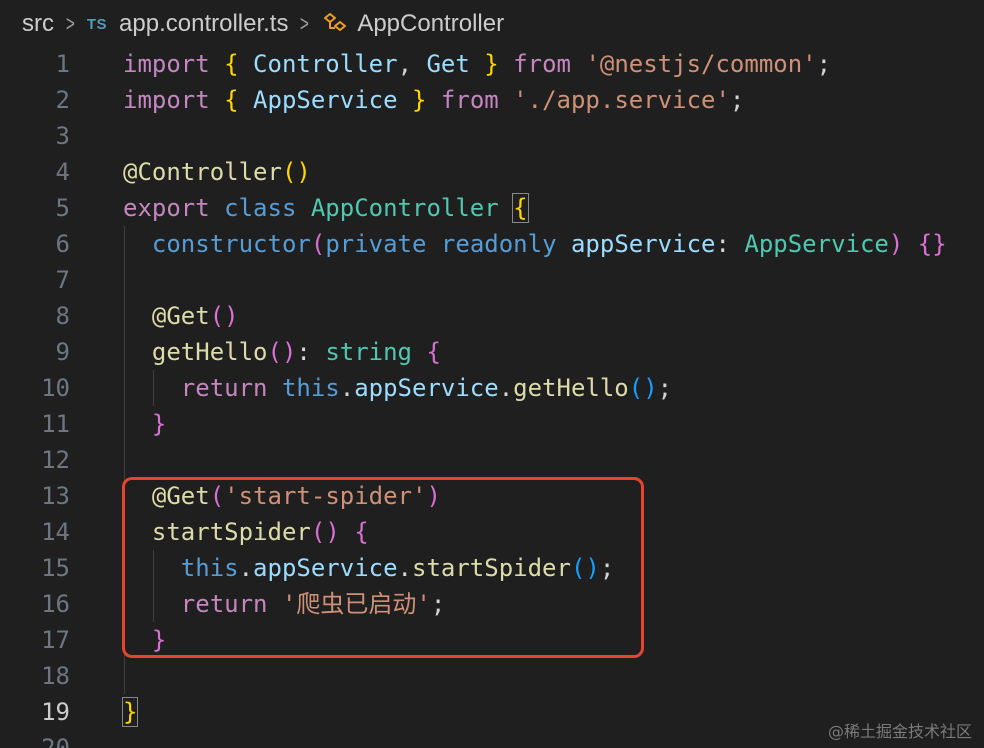 This screenshot has height=748, width=984. I want to click on code-text: getHello(): string {, so click(282, 352).